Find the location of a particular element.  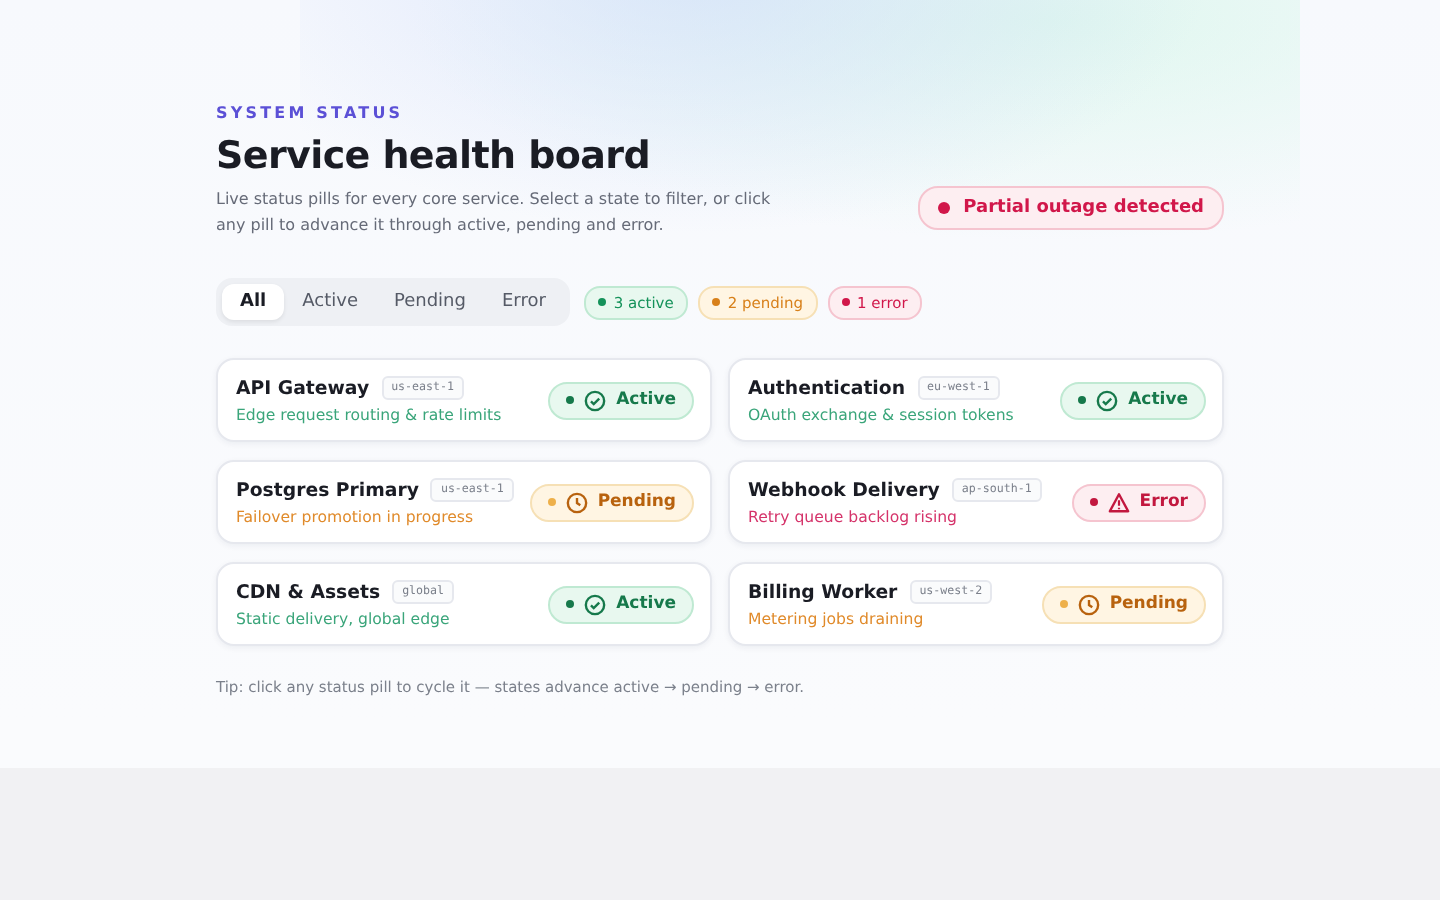

filter-tab: All is located at coordinates (253, 302).